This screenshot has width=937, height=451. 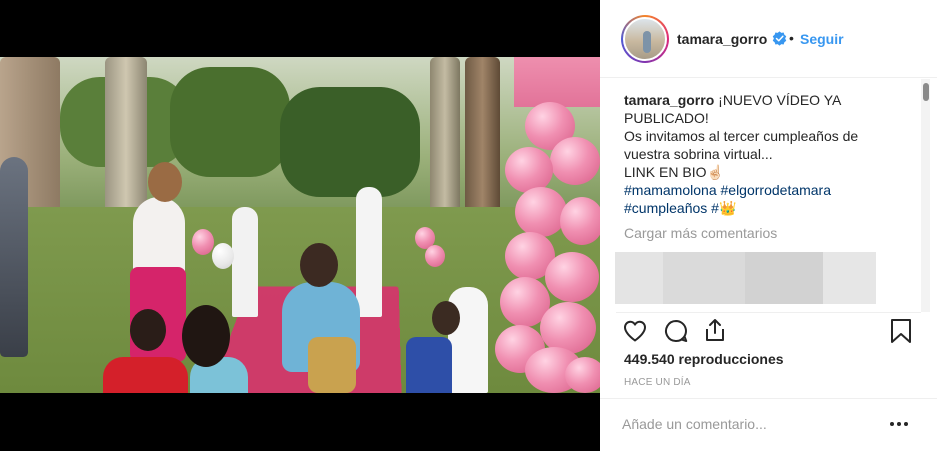 I want to click on caption-text-line: PUBLICADO!, so click(x=666, y=118).